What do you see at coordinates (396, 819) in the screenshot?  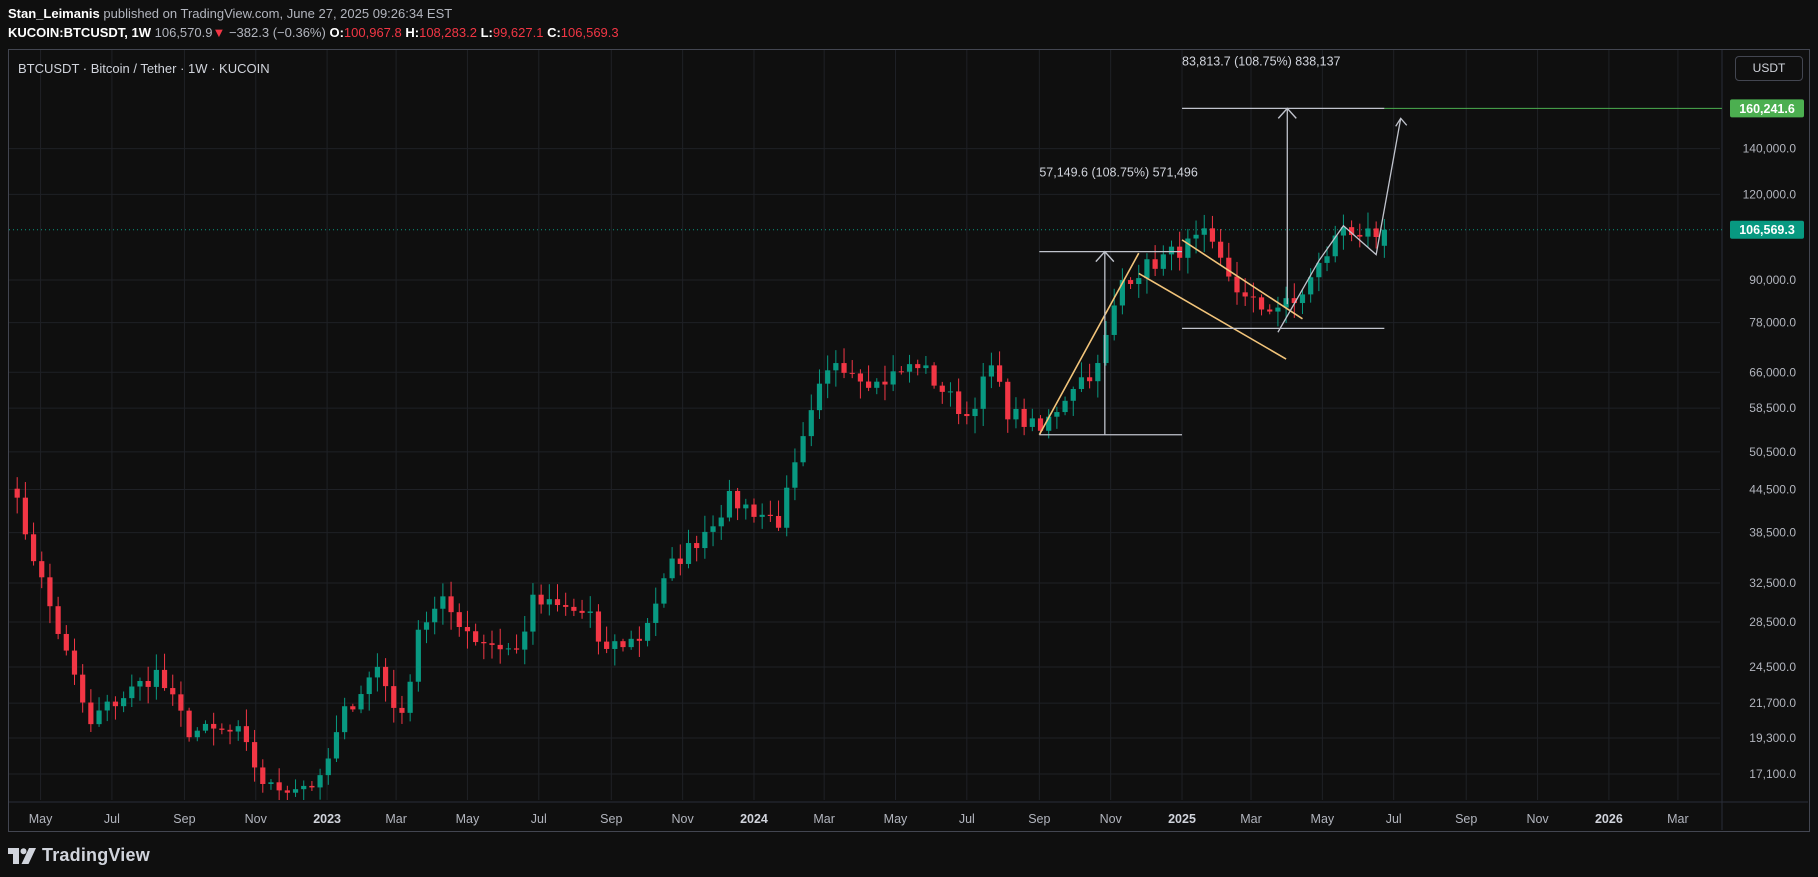 I see `time-tick-label: Mar` at bounding box center [396, 819].